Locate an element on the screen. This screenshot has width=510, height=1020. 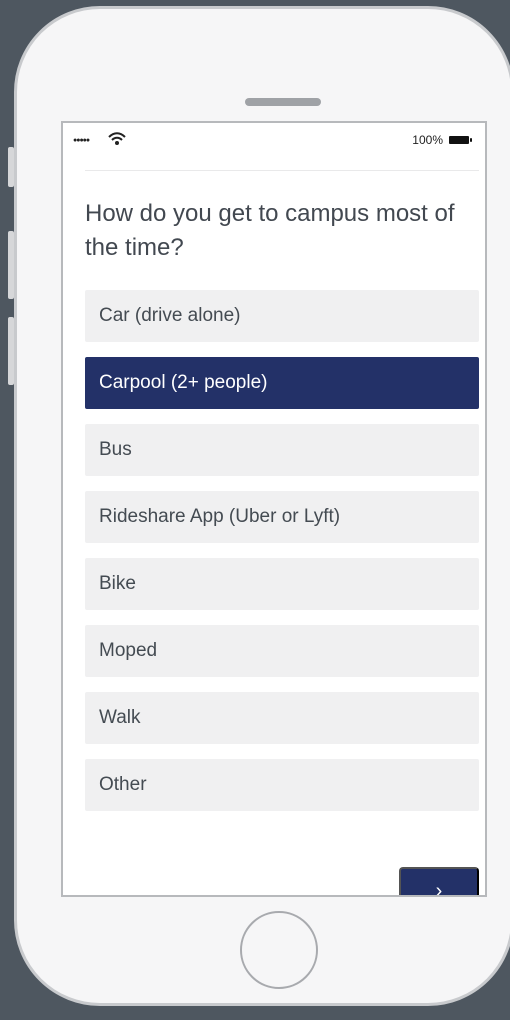
option-moped: Moped is located at coordinates (282, 651).